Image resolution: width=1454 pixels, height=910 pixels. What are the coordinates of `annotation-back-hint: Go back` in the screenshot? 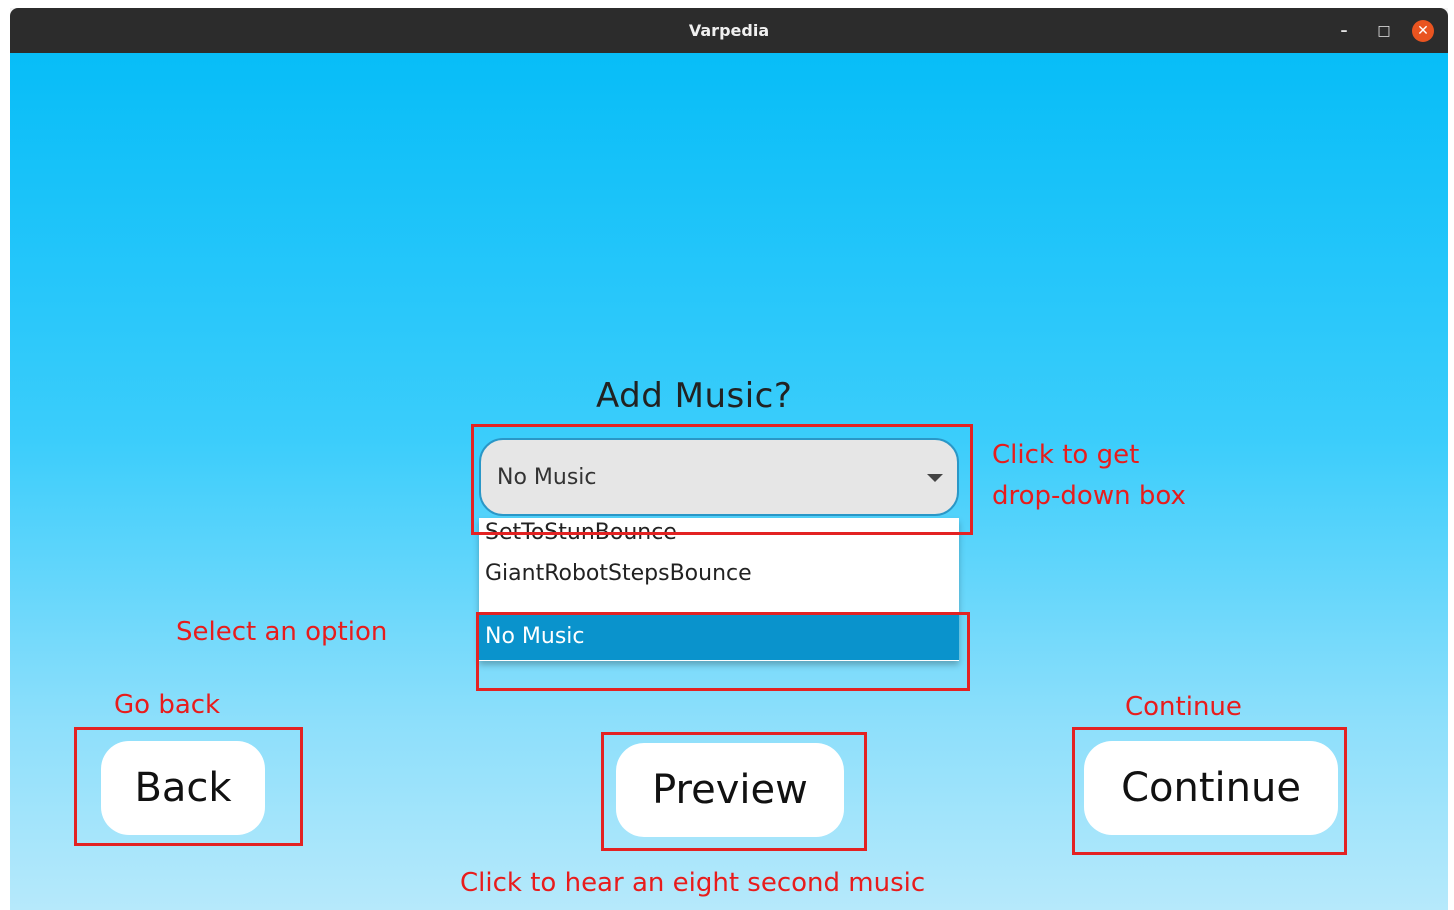 It's located at (167, 705).